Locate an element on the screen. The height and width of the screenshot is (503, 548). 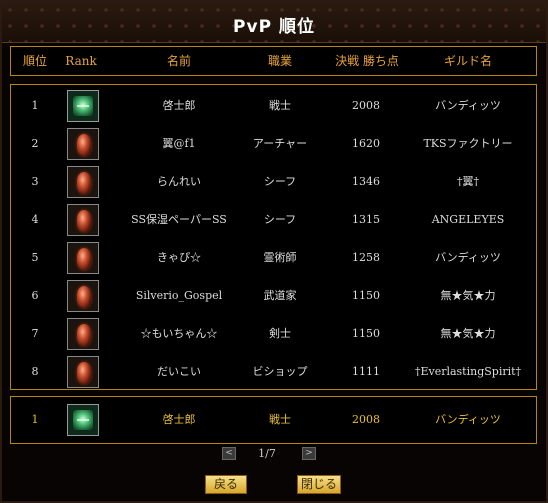
player-job: 剣士 is located at coordinates (280, 333).